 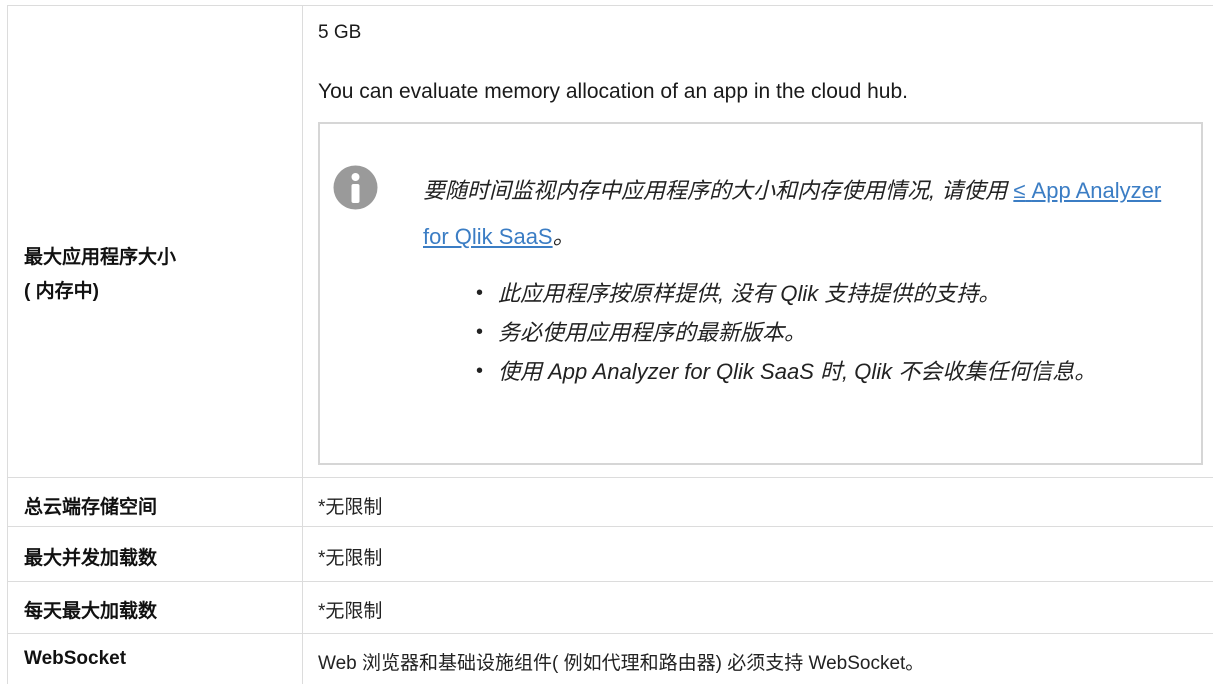 What do you see at coordinates (1019, 190) in the screenshot?
I see `link-symbol: ≤` at bounding box center [1019, 190].